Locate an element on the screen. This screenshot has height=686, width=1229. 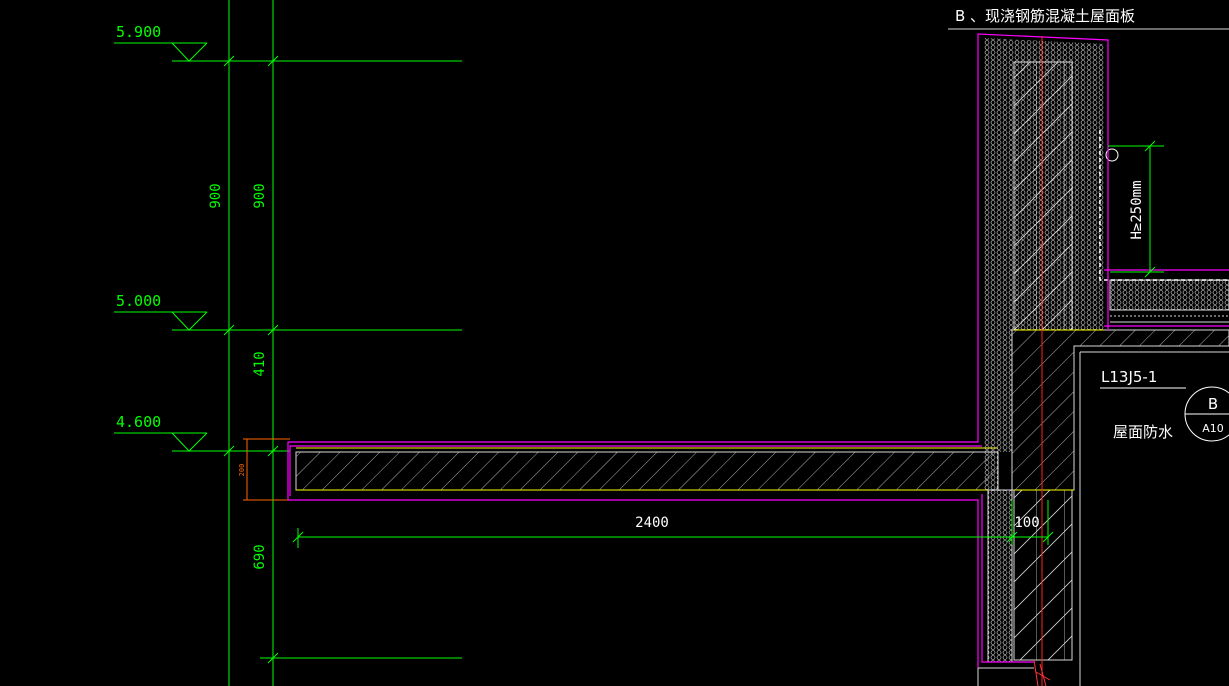
level-label-4600: 4.600 is located at coordinates (138, 422).